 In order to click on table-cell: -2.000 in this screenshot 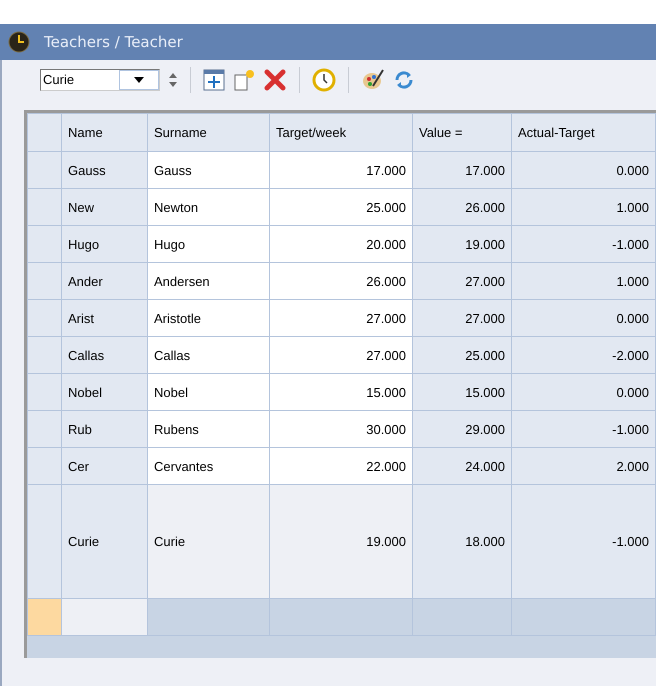, I will do `click(584, 355)`.